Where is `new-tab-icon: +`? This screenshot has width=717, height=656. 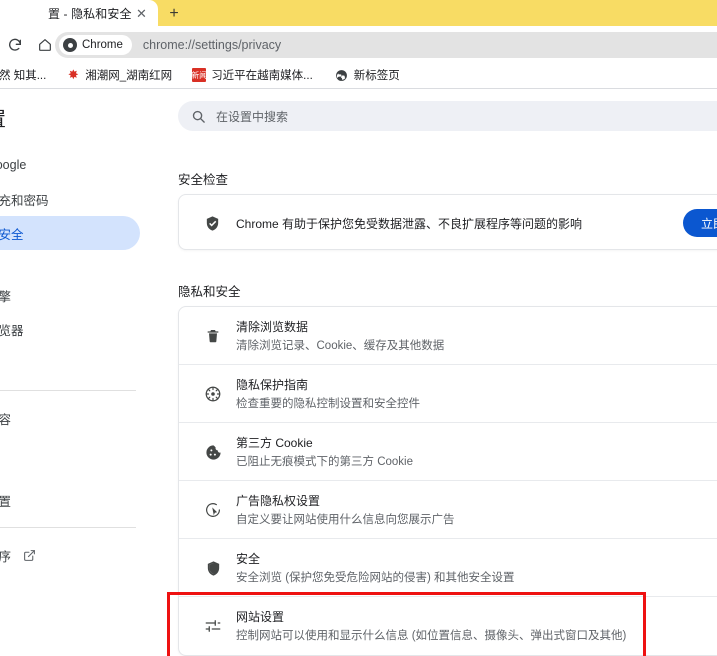 new-tab-icon: + is located at coordinates (174, 14).